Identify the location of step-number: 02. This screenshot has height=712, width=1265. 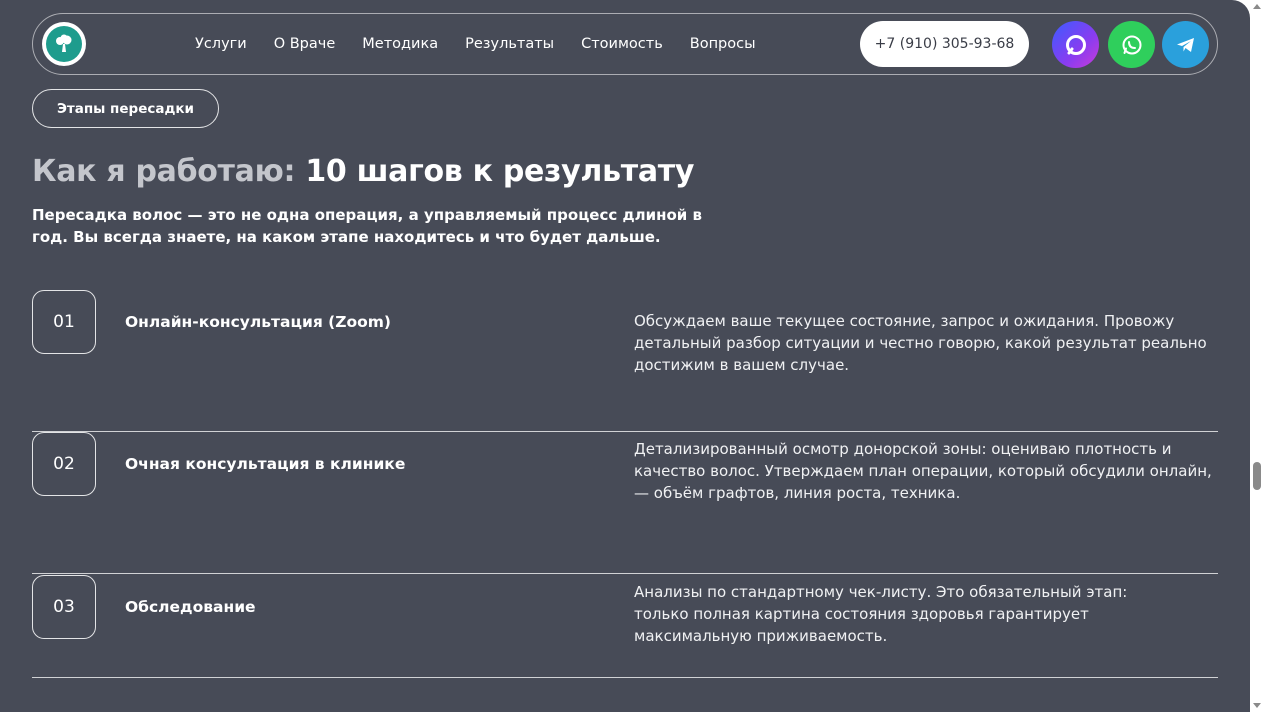
(64, 464).